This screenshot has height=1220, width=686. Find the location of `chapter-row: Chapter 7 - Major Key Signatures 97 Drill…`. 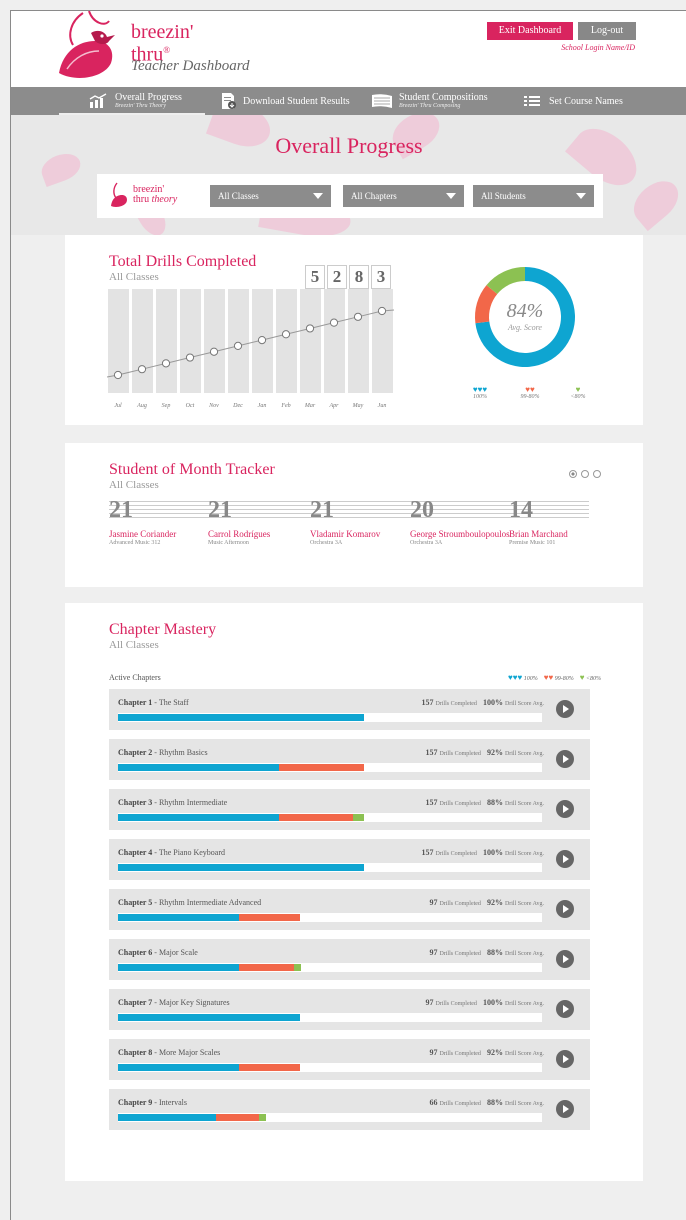

chapter-row: Chapter 7 - Major Key Signatures 97 Drill… is located at coordinates (349, 1009).